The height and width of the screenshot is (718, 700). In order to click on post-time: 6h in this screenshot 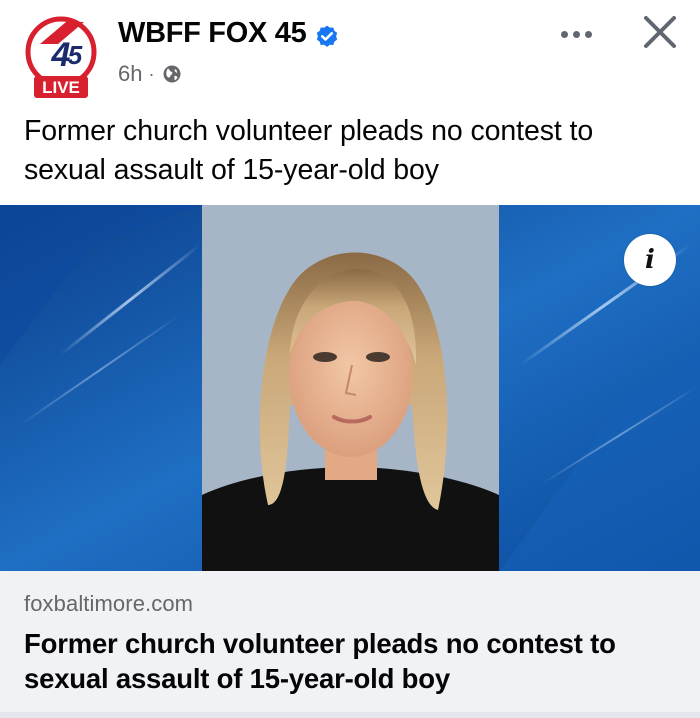, I will do `click(130, 74)`.